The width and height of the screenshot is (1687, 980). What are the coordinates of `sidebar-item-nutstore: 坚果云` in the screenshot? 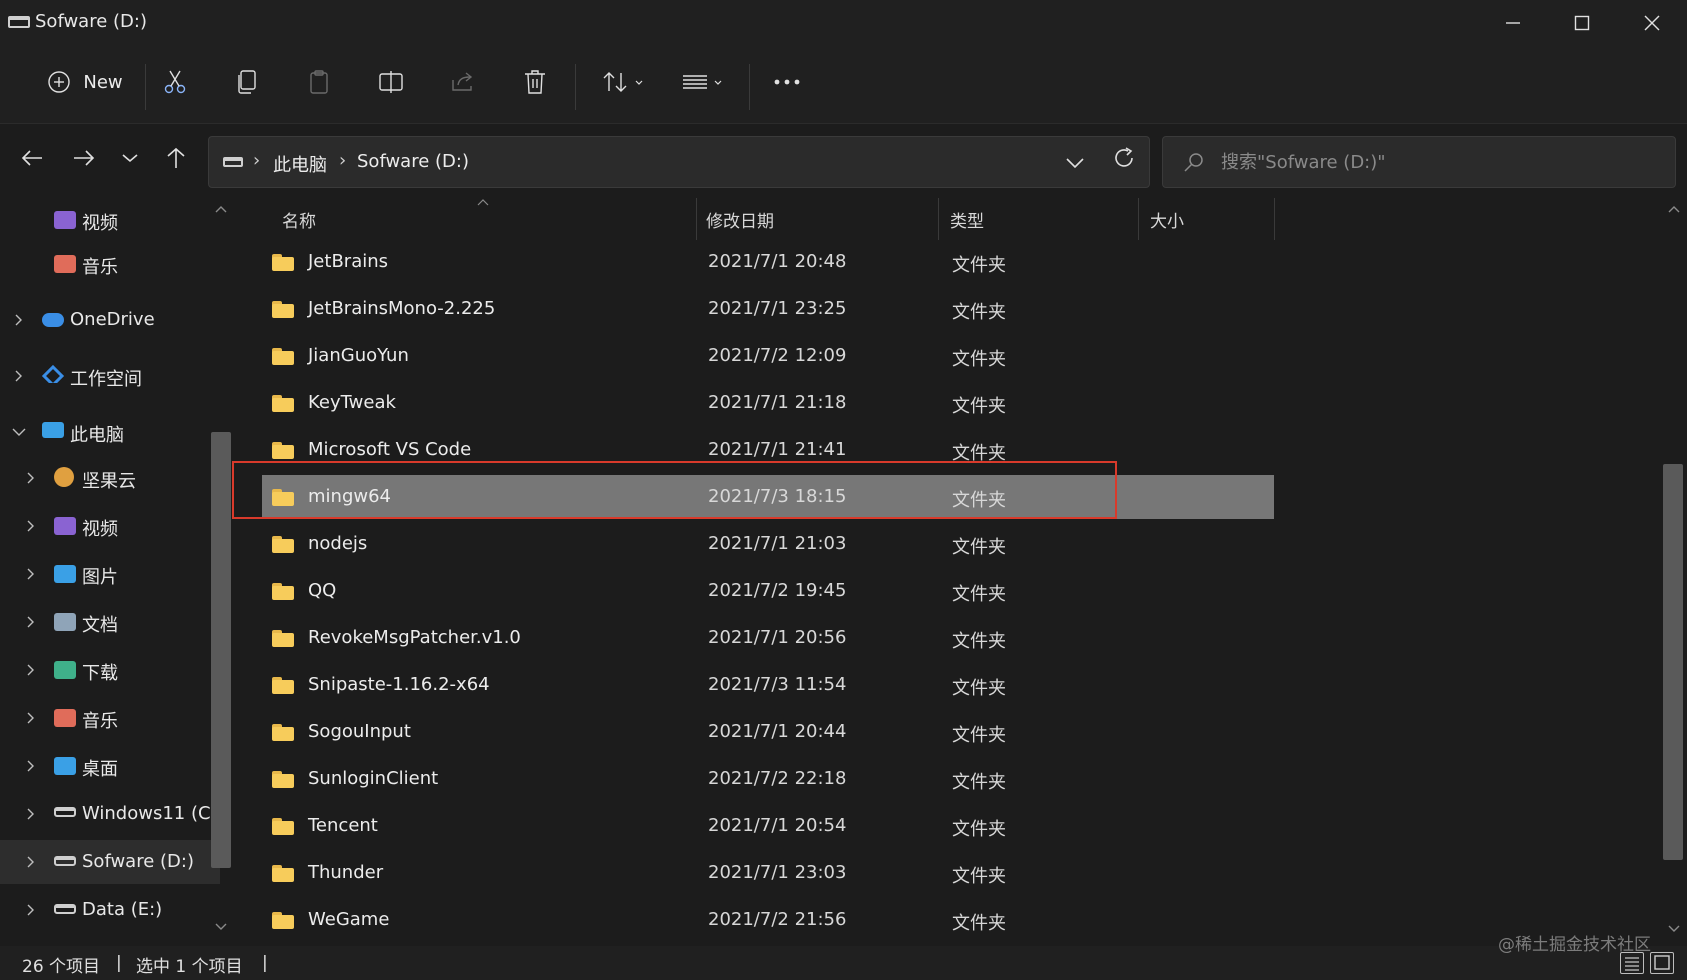 It's located at (110, 478).